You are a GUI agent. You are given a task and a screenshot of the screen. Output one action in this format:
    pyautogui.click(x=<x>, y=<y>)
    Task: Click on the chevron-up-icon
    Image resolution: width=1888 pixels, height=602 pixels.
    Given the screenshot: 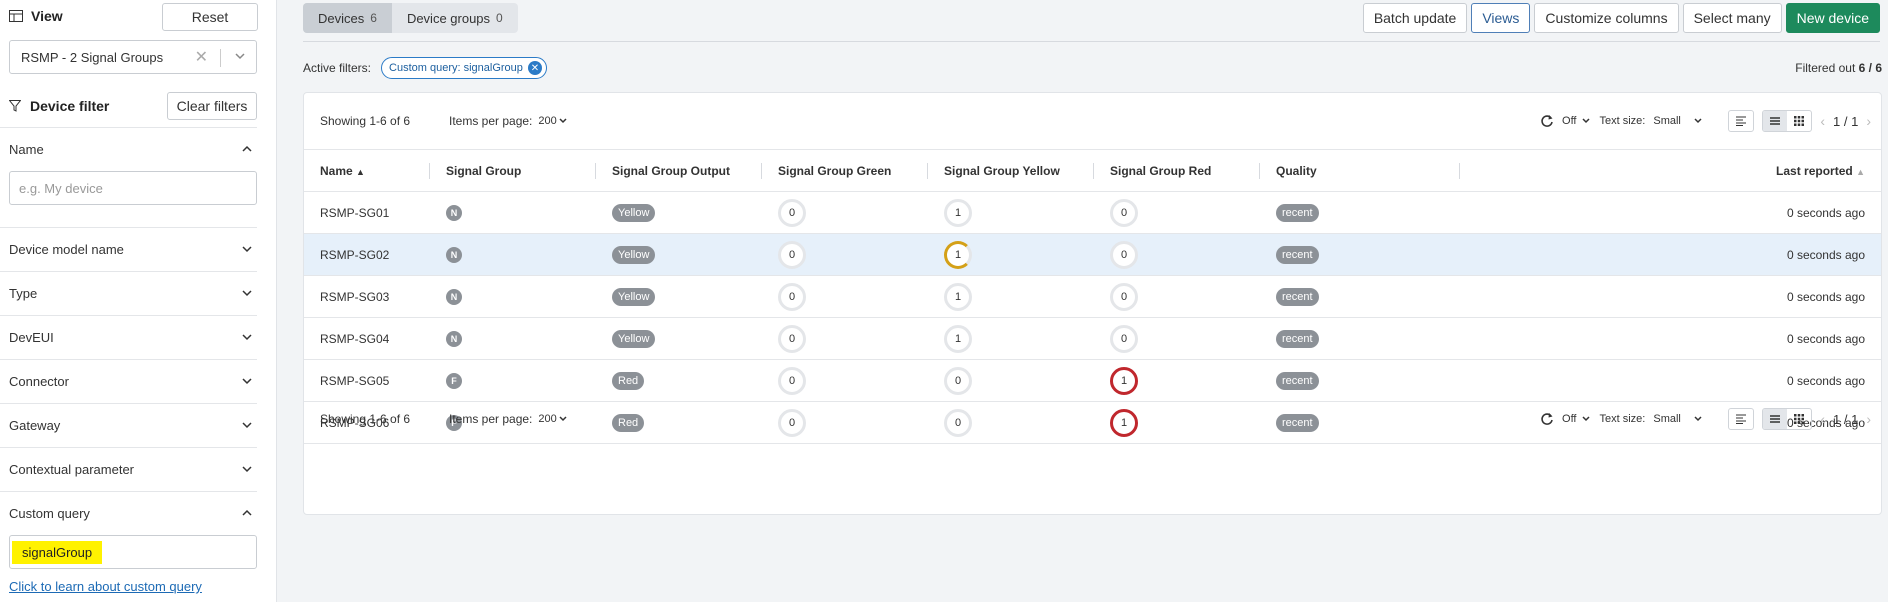 What is the action you would take?
    pyautogui.click(x=247, y=148)
    